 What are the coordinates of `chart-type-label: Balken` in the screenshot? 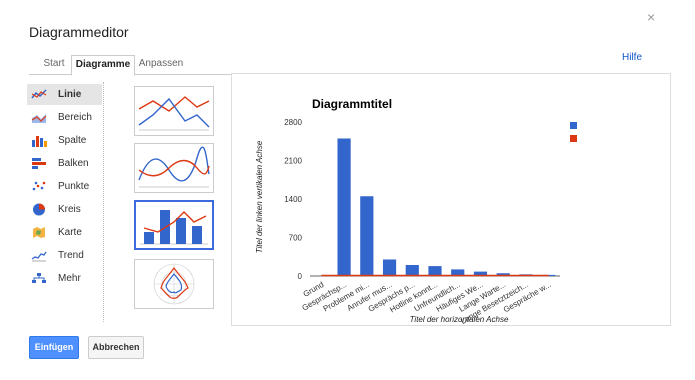 It's located at (73, 163).